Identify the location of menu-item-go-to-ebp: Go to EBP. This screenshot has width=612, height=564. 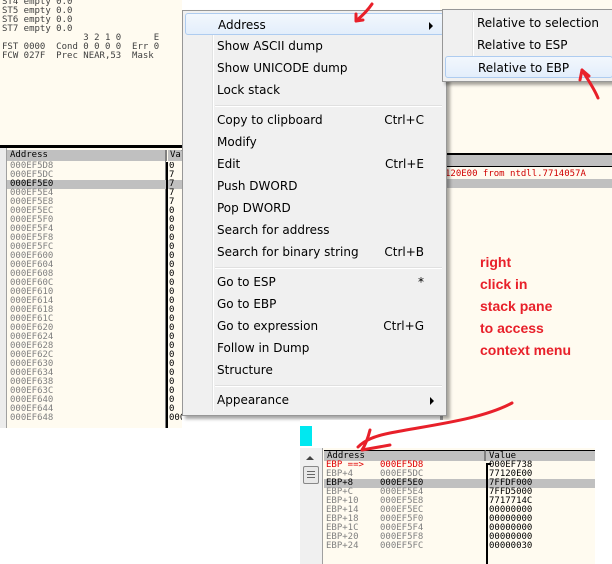
(314, 304).